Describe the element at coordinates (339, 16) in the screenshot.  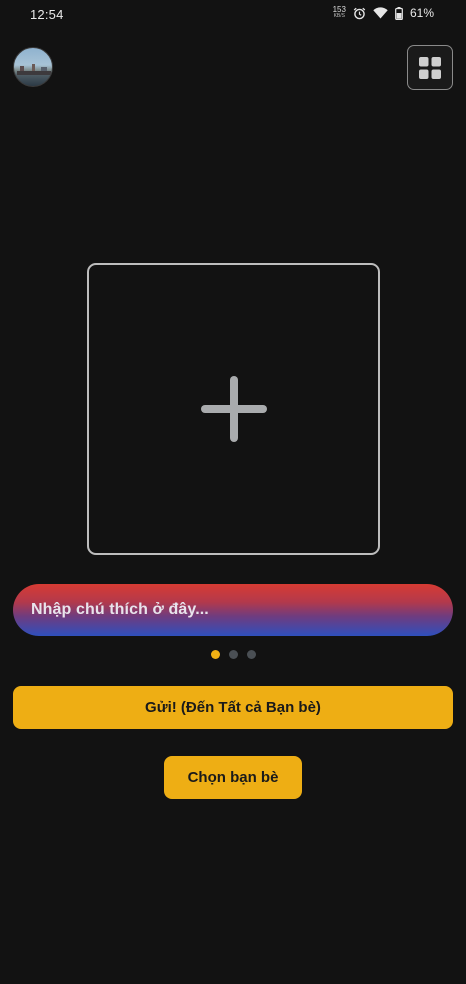
I see `network-speed-unit: KB/S` at that location.